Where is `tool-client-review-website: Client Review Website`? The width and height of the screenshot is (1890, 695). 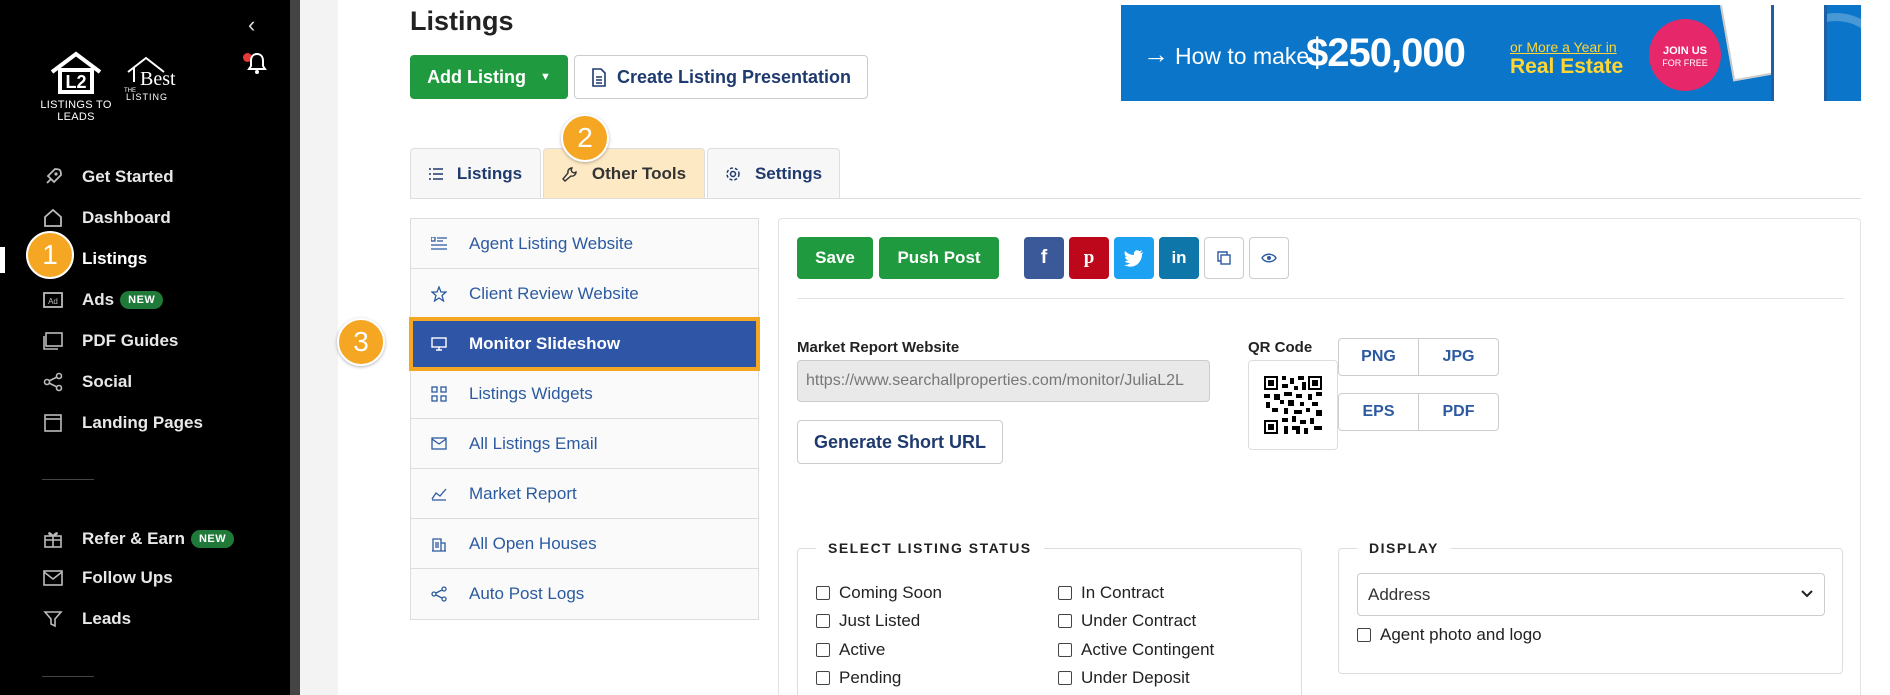 tool-client-review-website: Client Review Website is located at coordinates (584, 294).